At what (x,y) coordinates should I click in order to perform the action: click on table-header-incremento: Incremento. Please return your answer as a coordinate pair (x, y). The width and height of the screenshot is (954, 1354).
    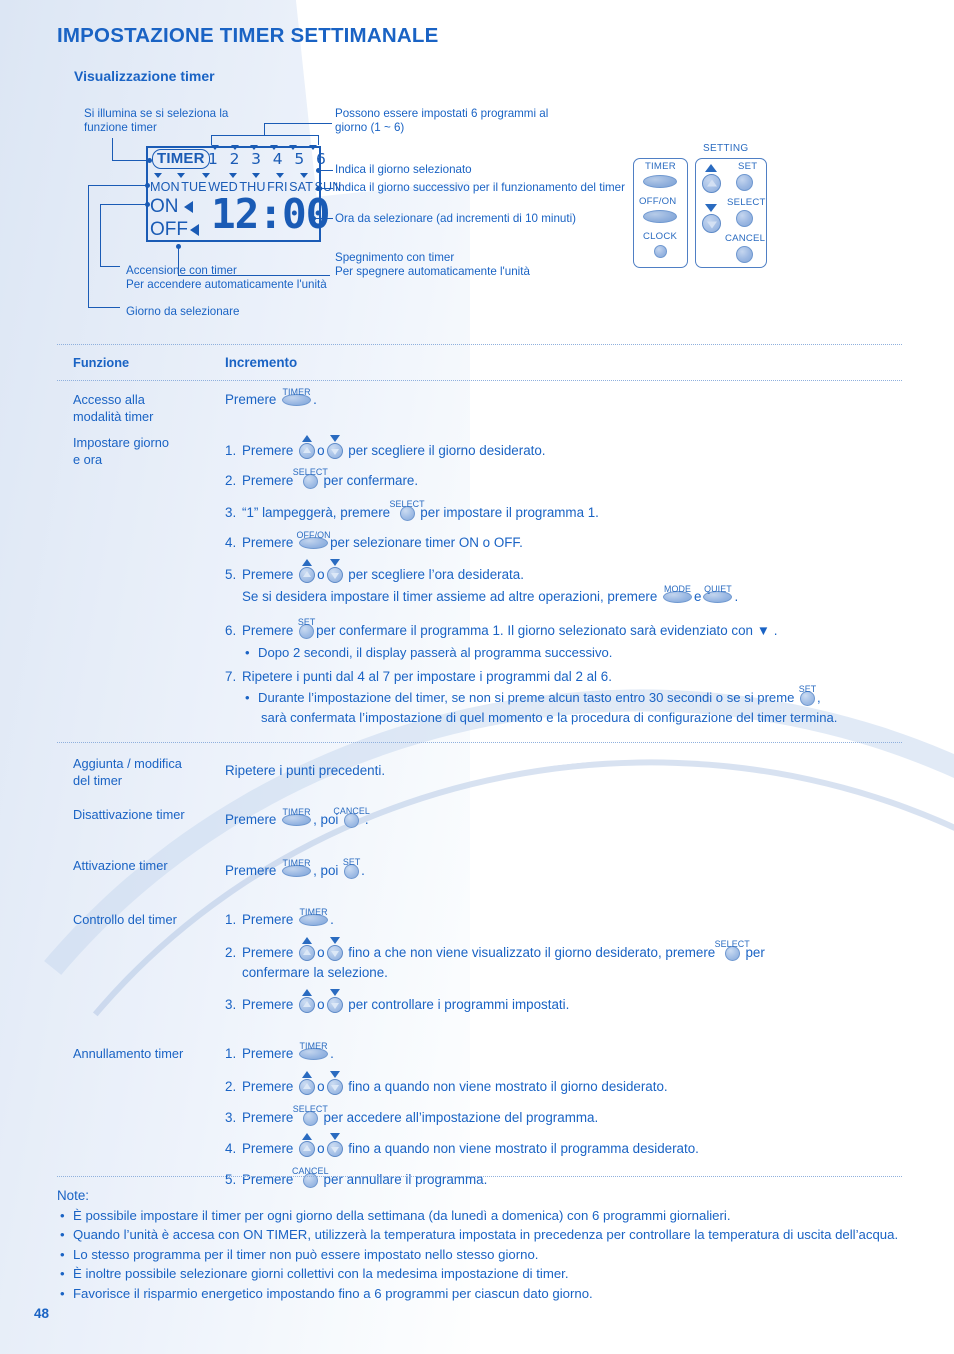
    Looking at the image, I should click on (261, 362).